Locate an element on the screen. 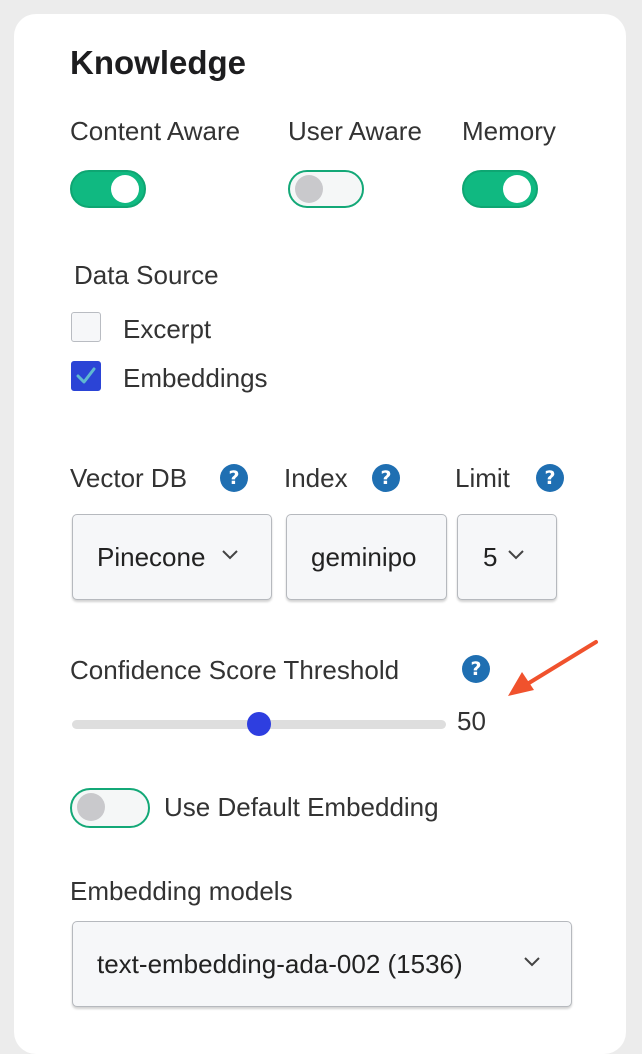 This screenshot has width=642, height=1054. user-aware-toggle is located at coordinates (326, 189).